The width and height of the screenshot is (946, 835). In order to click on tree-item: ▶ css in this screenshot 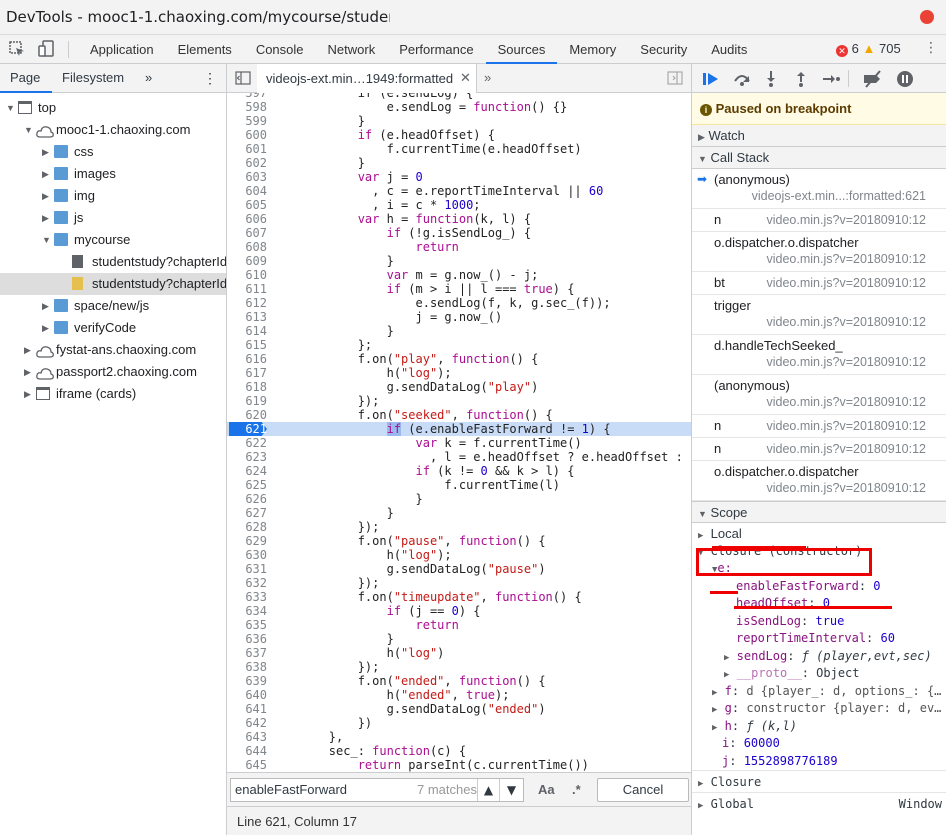, I will do `click(113, 152)`.